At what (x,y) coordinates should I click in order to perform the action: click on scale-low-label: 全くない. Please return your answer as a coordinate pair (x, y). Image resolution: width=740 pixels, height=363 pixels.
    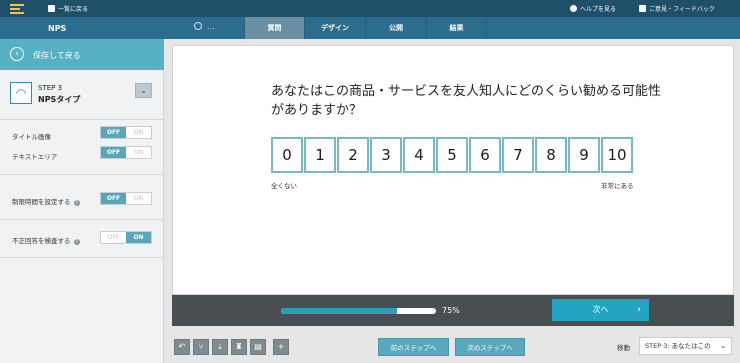
    Looking at the image, I should click on (284, 186).